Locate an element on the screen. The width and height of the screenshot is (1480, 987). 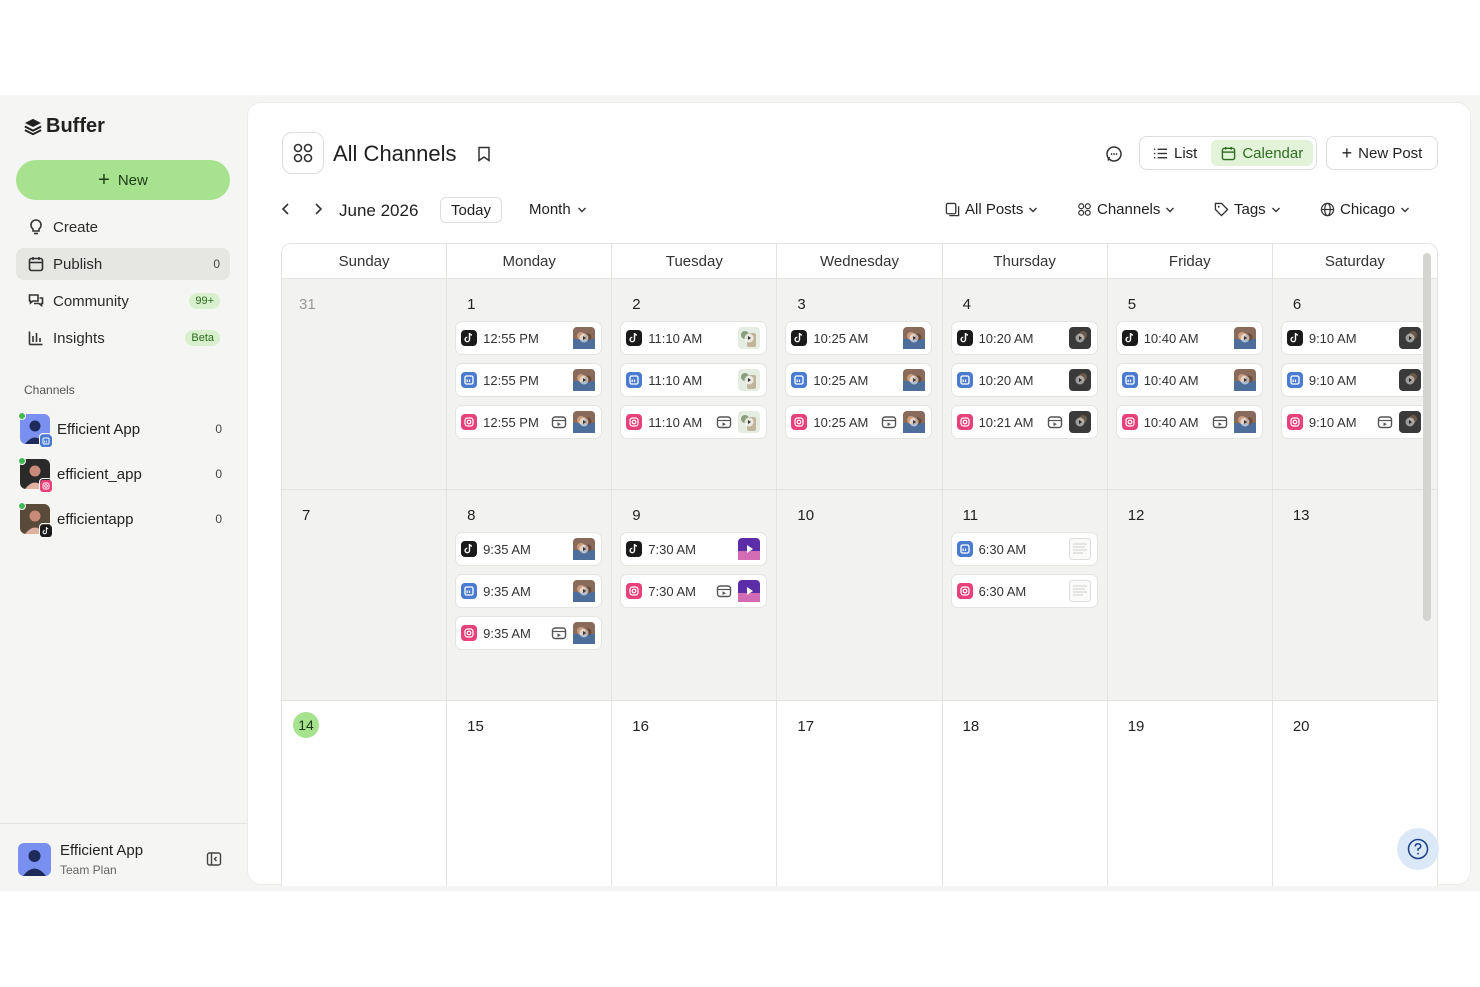
day-cell: 4 10:20 AM 10:20 AM 10:21 AM is located at coordinates (1025, 384).